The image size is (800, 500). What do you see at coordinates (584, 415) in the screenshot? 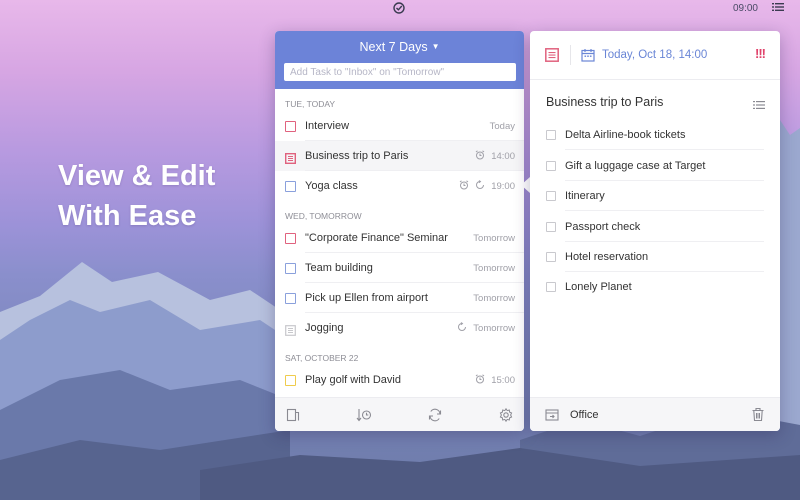
I see `task-list-name: Office` at bounding box center [584, 415].